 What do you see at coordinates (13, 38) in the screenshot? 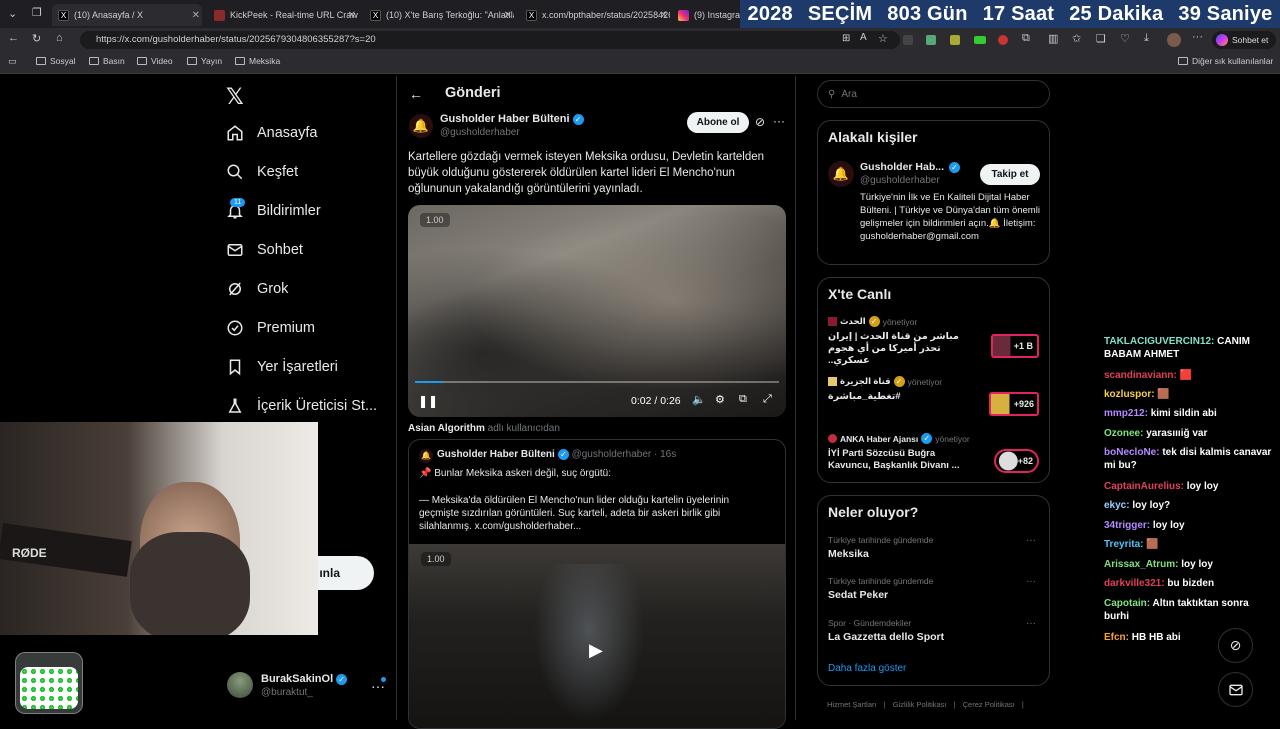
I see `back-icon: ←` at bounding box center [13, 38].